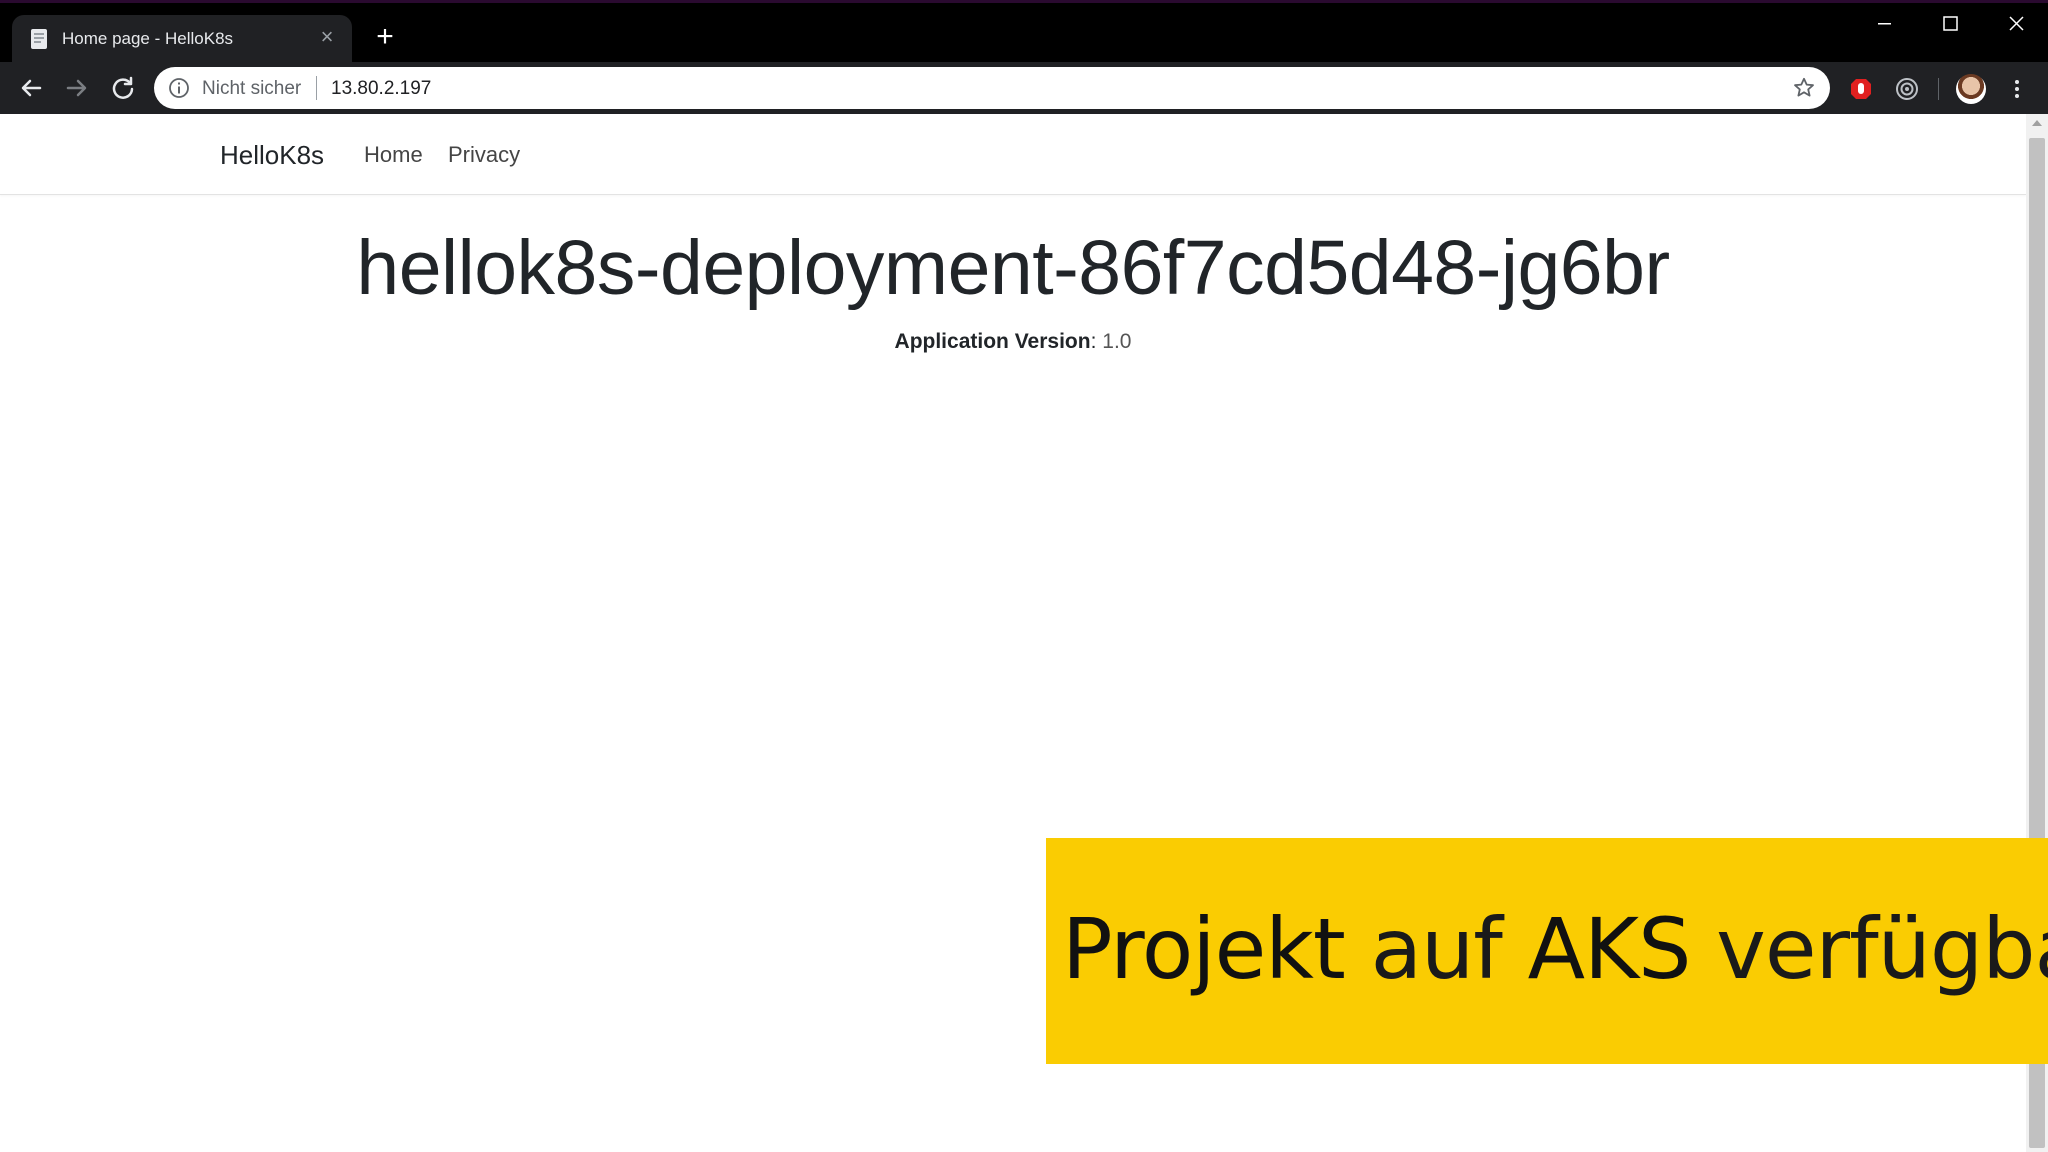 The width and height of the screenshot is (2048, 1152). Describe the element at coordinates (327, 37) in the screenshot. I see `tab-close-icon: ×` at that location.